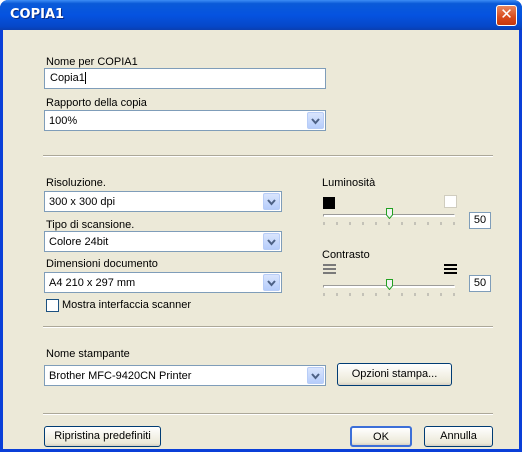 Image resolution: width=528 pixels, height=455 pixels. Describe the element at coordinates (82, 202) in the screenshot. I see `resolution-value: 300 x 300 dpi` at that location.